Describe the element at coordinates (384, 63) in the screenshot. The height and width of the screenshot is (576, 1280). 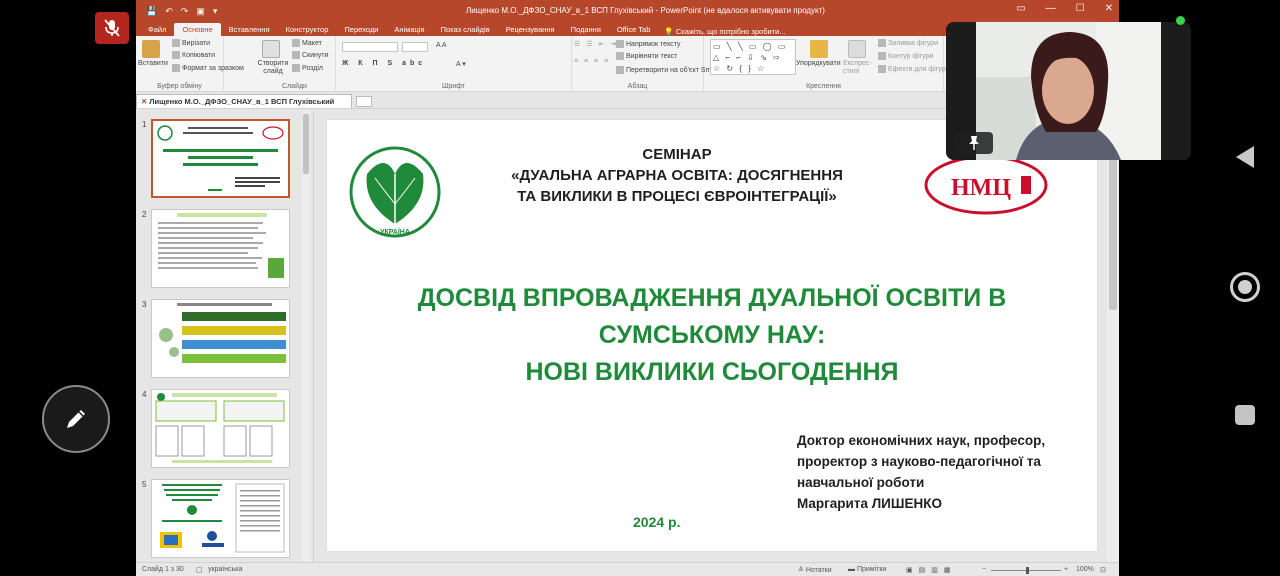
I see `font-format-buttons: Ж К П S abc` at that location.